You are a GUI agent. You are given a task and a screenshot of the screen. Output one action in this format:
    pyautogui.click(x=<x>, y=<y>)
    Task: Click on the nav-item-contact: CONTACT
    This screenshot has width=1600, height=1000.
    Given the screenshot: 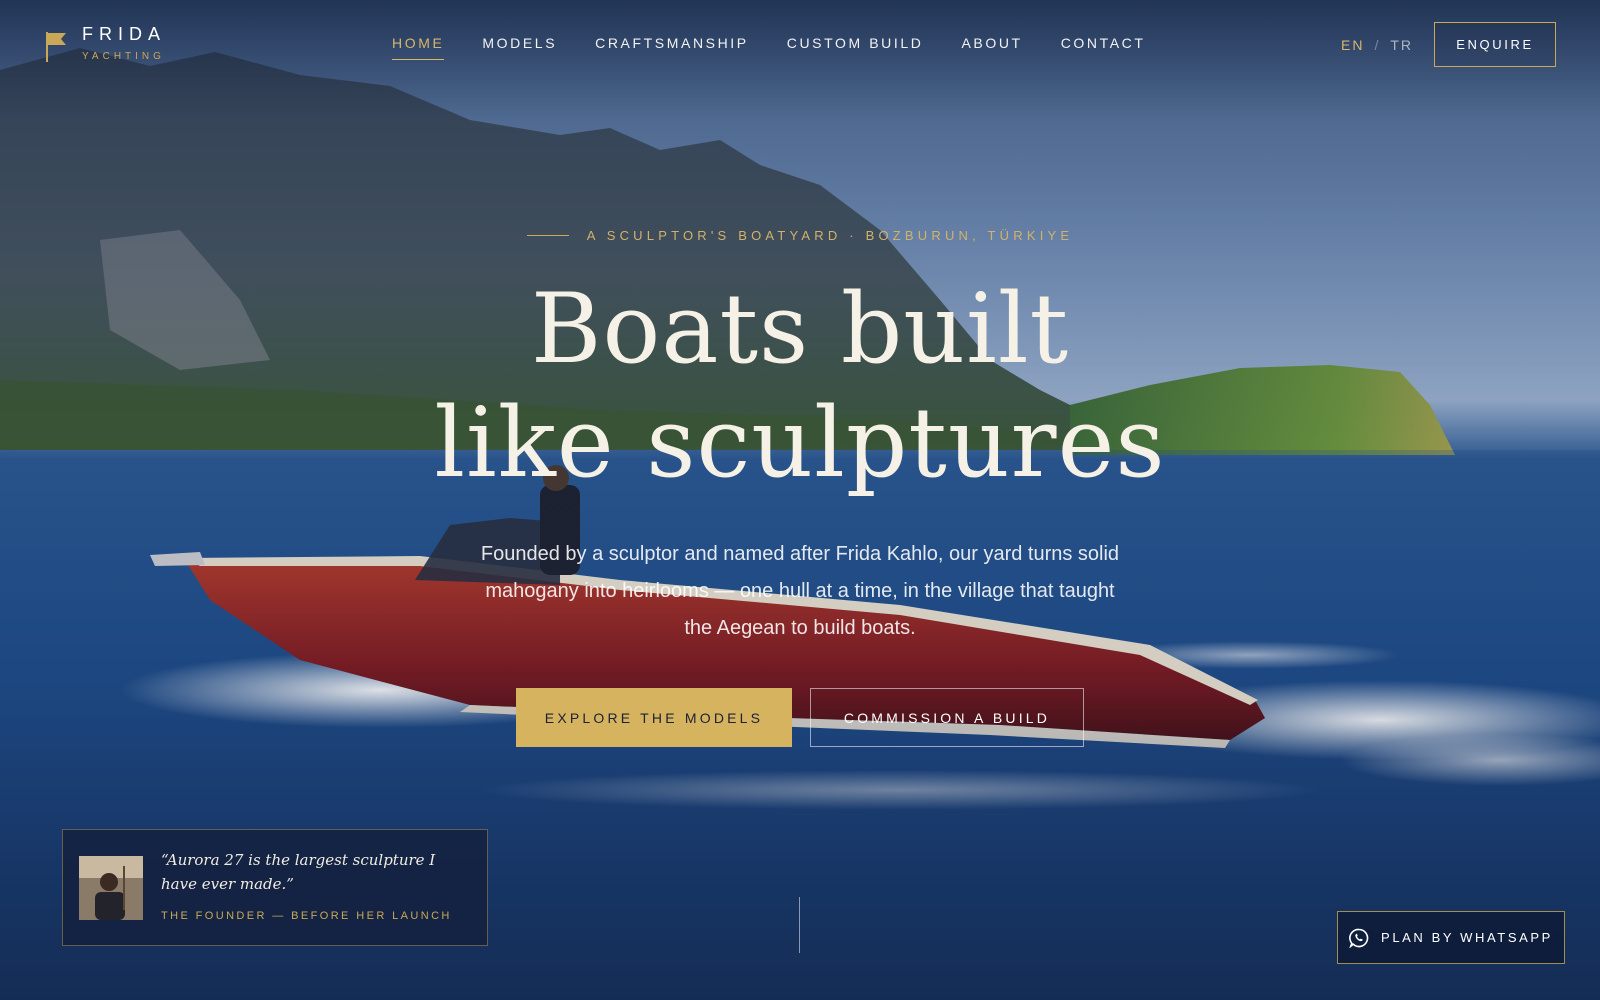 What is the action you would take?
    pyautogui.click(x=1103, y=47)
    